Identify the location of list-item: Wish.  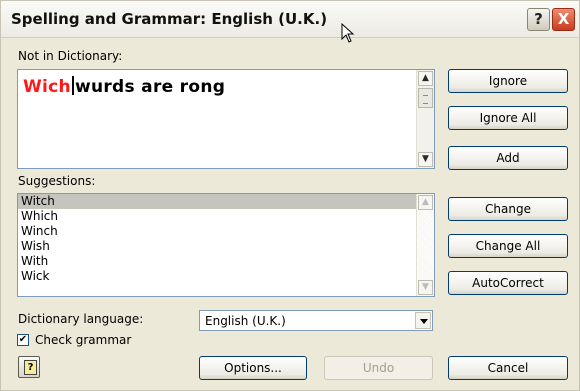
(226, 246).